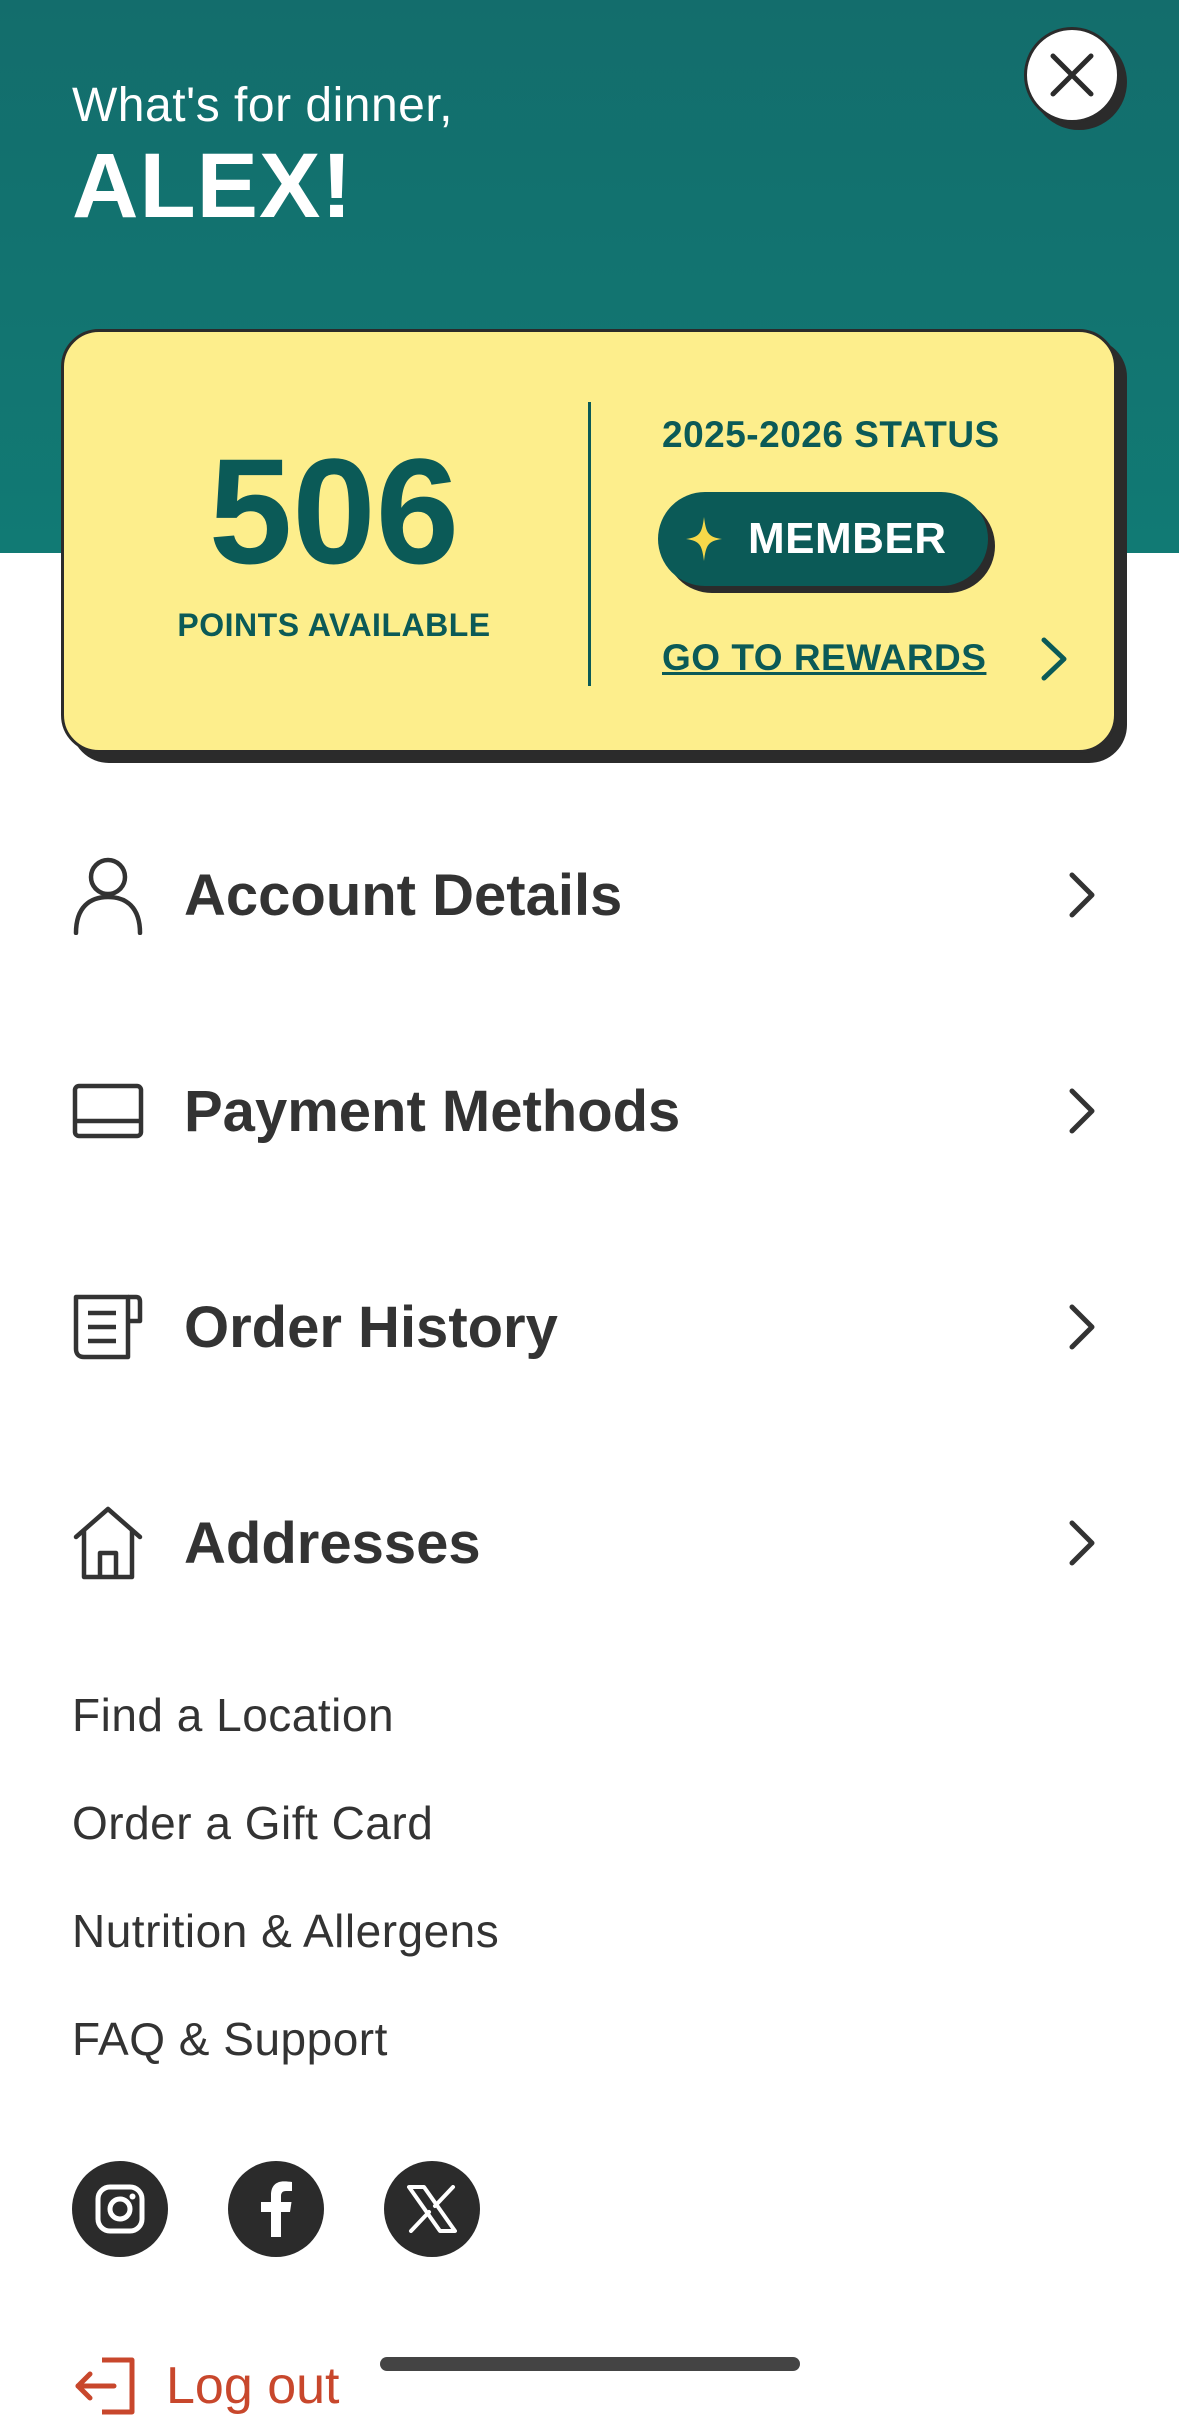 The width and height of the screenshot is (1179, 2416). Describe the element at coordinates (230, 2039) in the screenshot. I see `link-faq-support: FAQ & Support` at that location.